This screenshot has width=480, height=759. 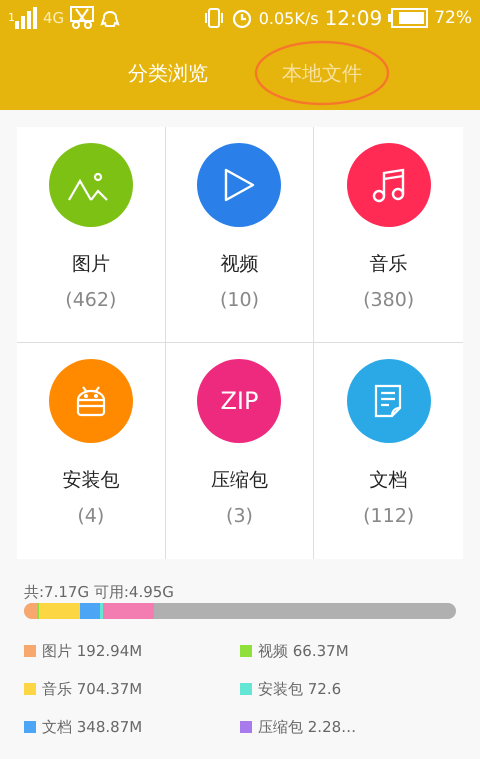 I want to click on category-name: 音乐, so click(x=389, y=264).